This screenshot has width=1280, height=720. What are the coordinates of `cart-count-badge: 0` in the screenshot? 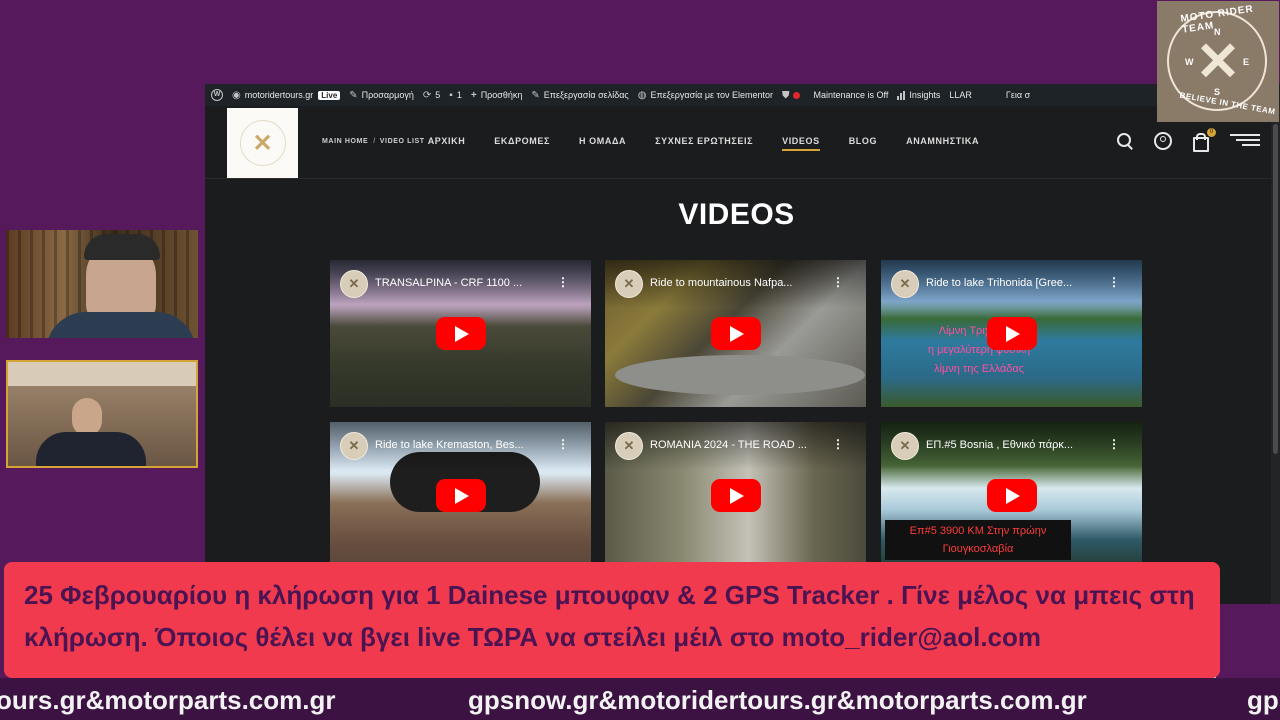 It's located at (1211, 132).